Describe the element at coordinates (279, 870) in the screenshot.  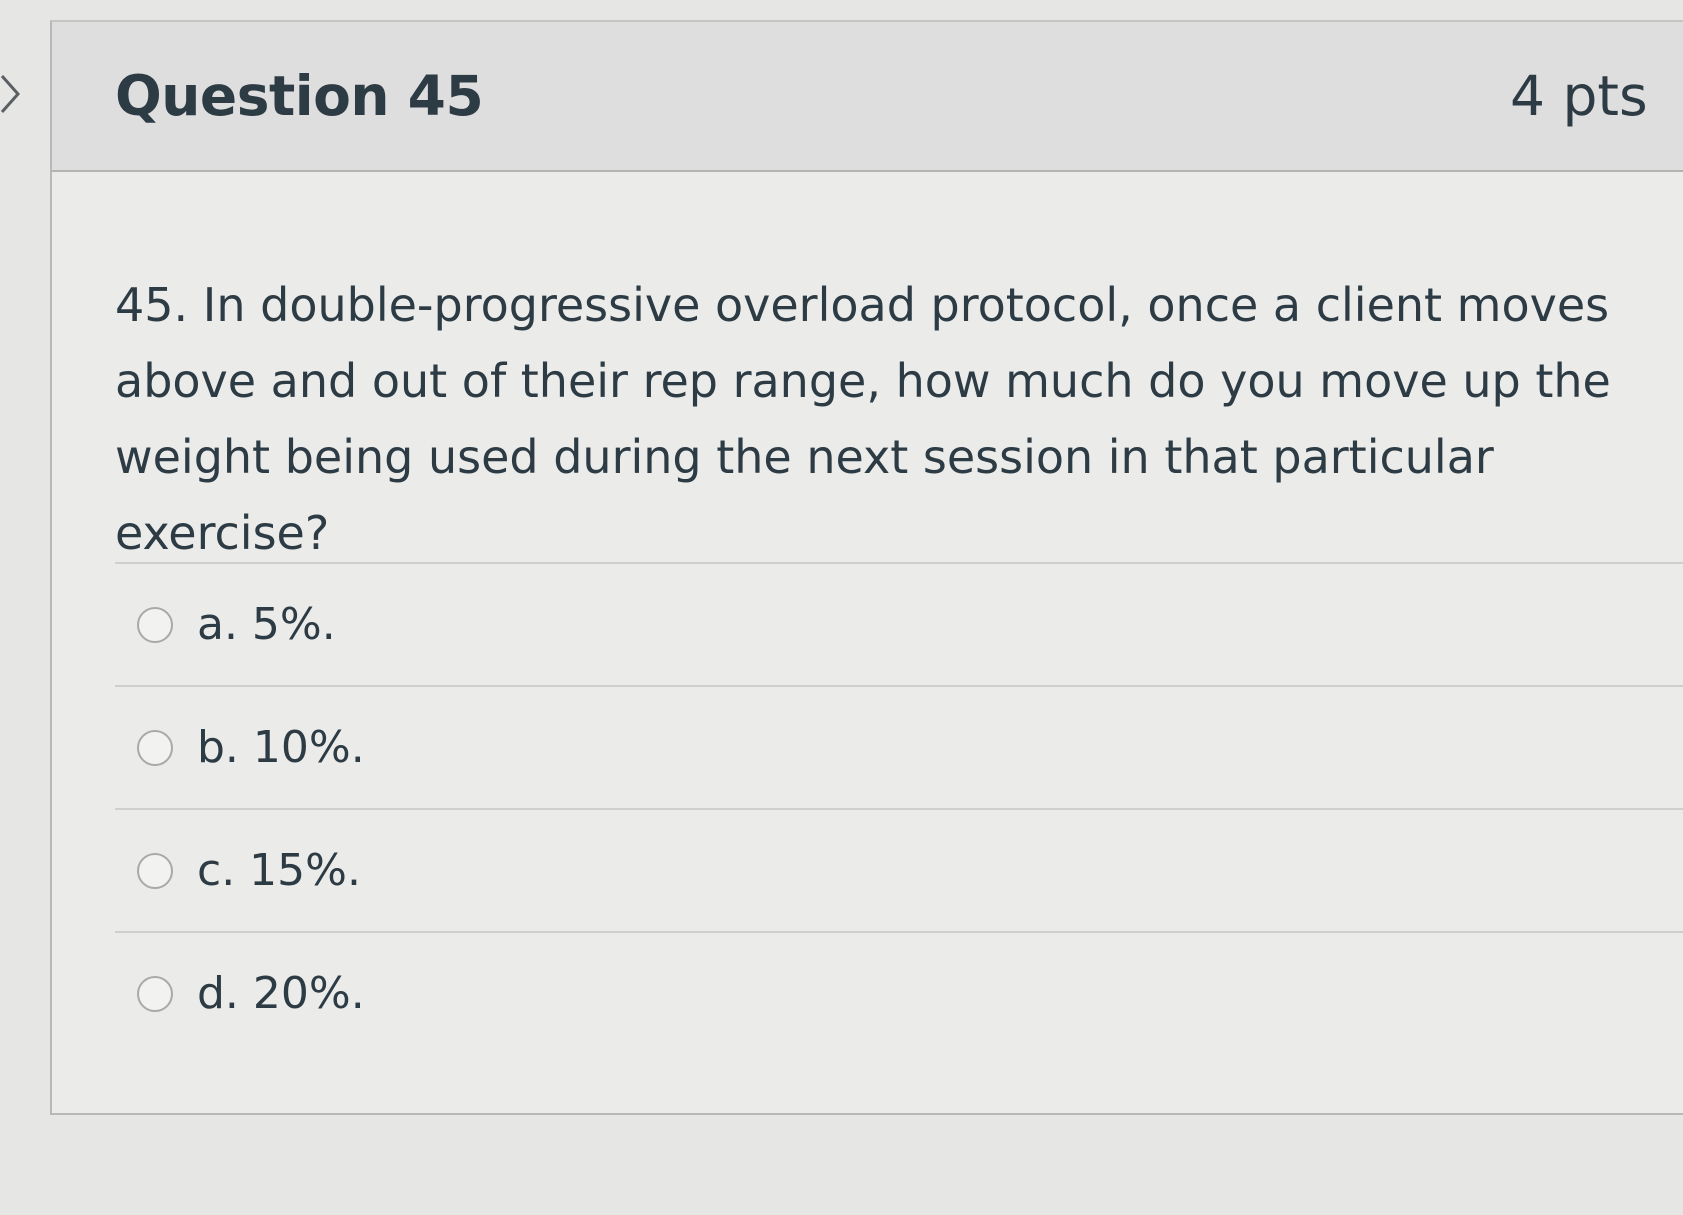
I see `answer-label: c. 15%.` at that location.